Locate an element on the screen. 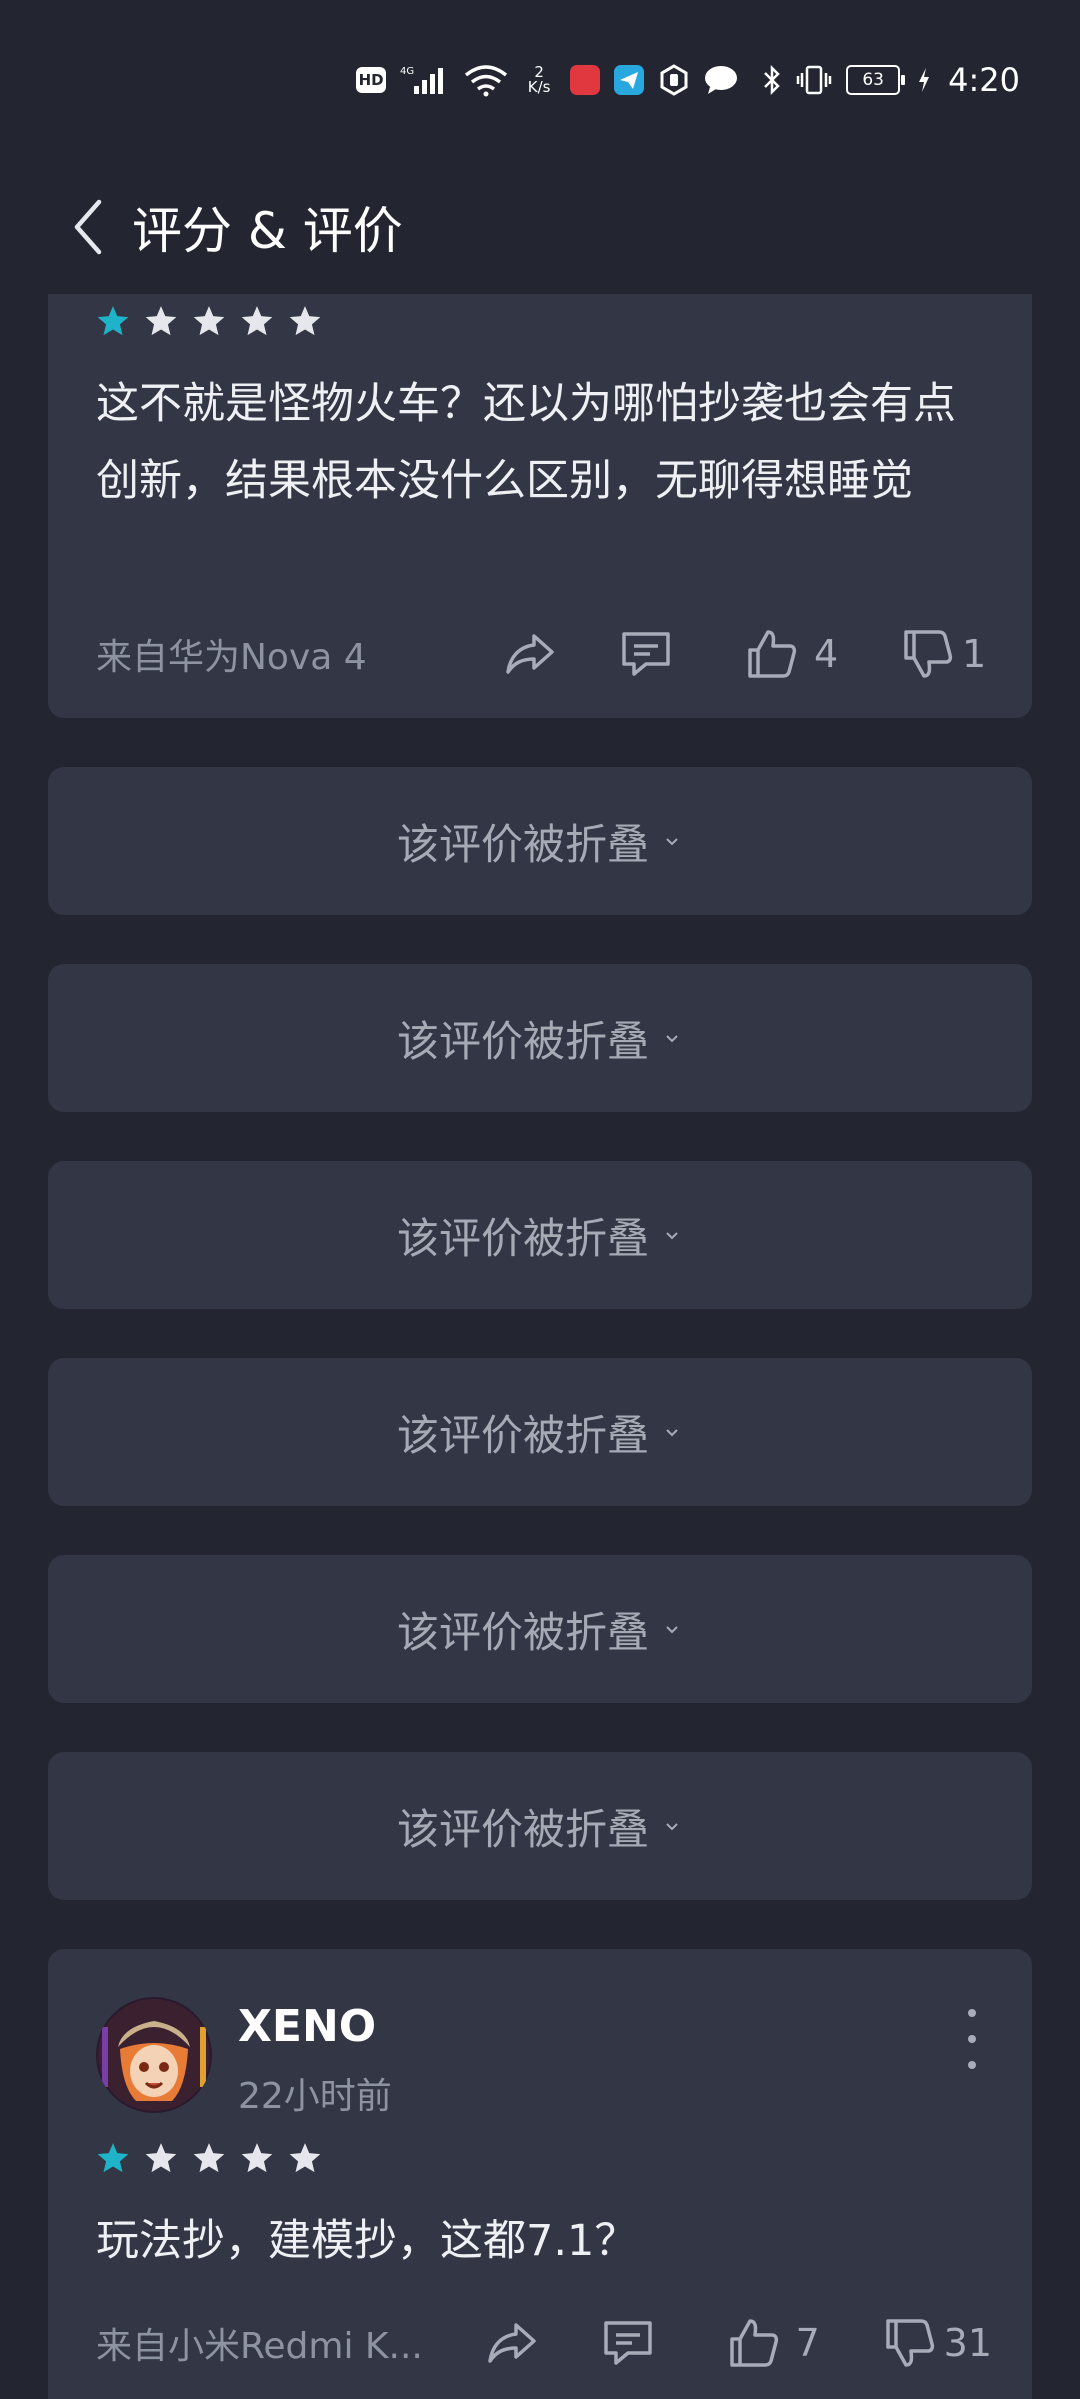 The image size is (1080, 2399). hand-shield-icon is located at coordinates (674, 80).